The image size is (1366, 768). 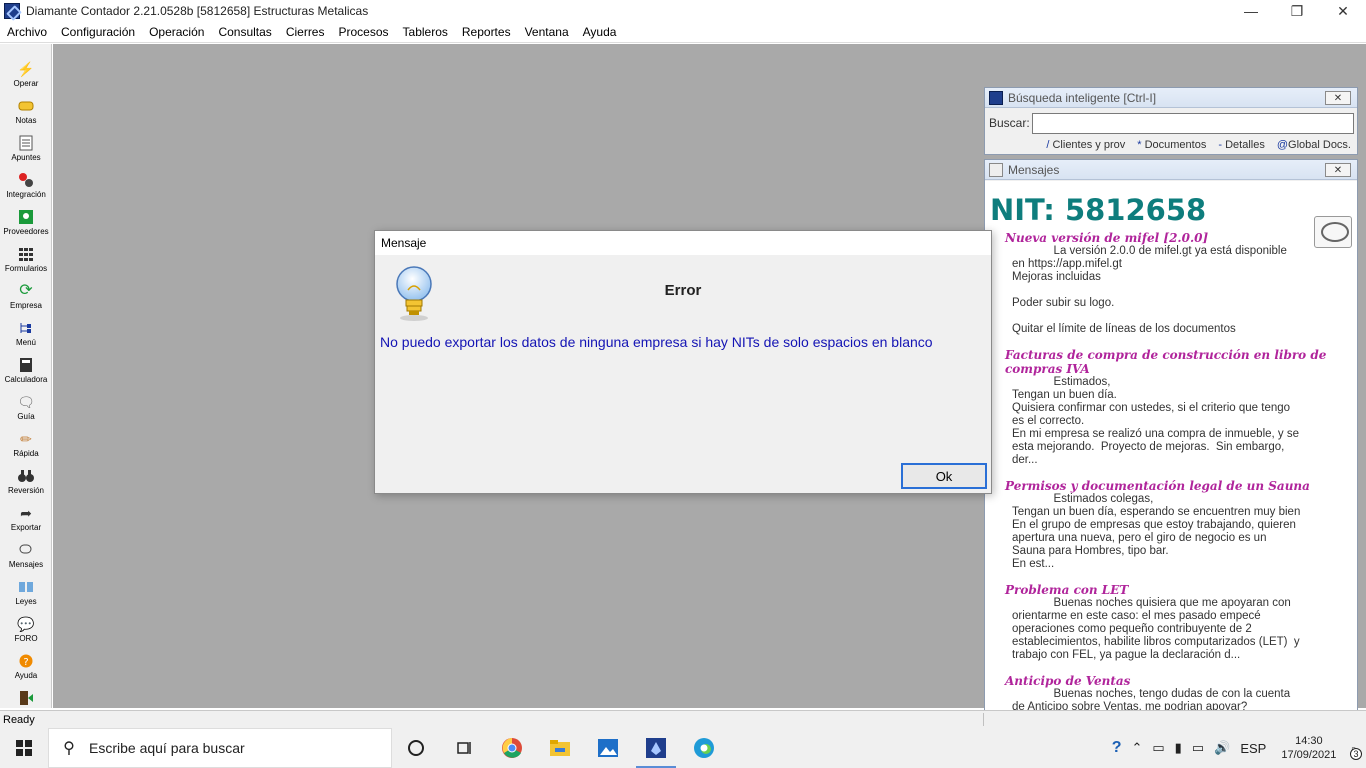 I want to click on tool-operar: ⚡ Operar, so click(x=26, y=76).